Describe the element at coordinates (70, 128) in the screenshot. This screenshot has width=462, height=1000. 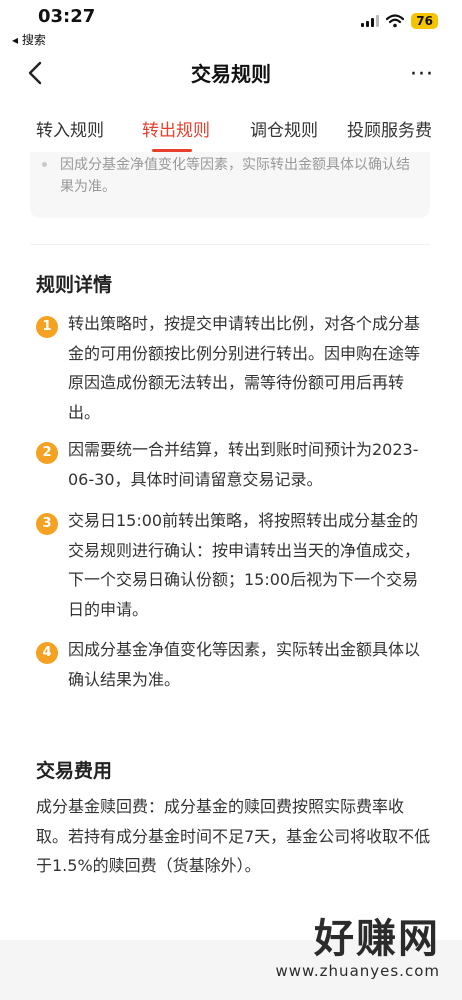
I see `tab-transfer-in: 转入规则` at that location.